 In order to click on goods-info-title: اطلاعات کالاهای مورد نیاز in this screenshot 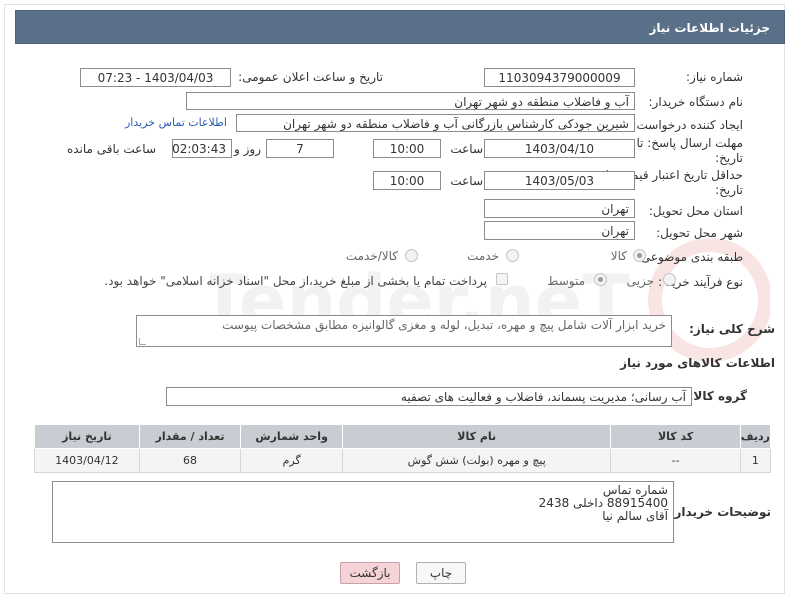, I will do `click(697, 363)`.